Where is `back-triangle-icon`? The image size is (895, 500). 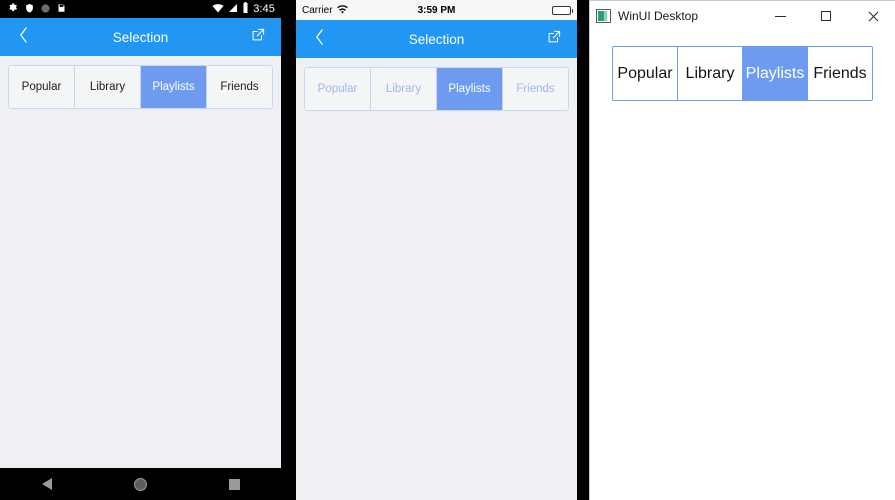 back-triangle-icon is located at coordinates (46, 484).